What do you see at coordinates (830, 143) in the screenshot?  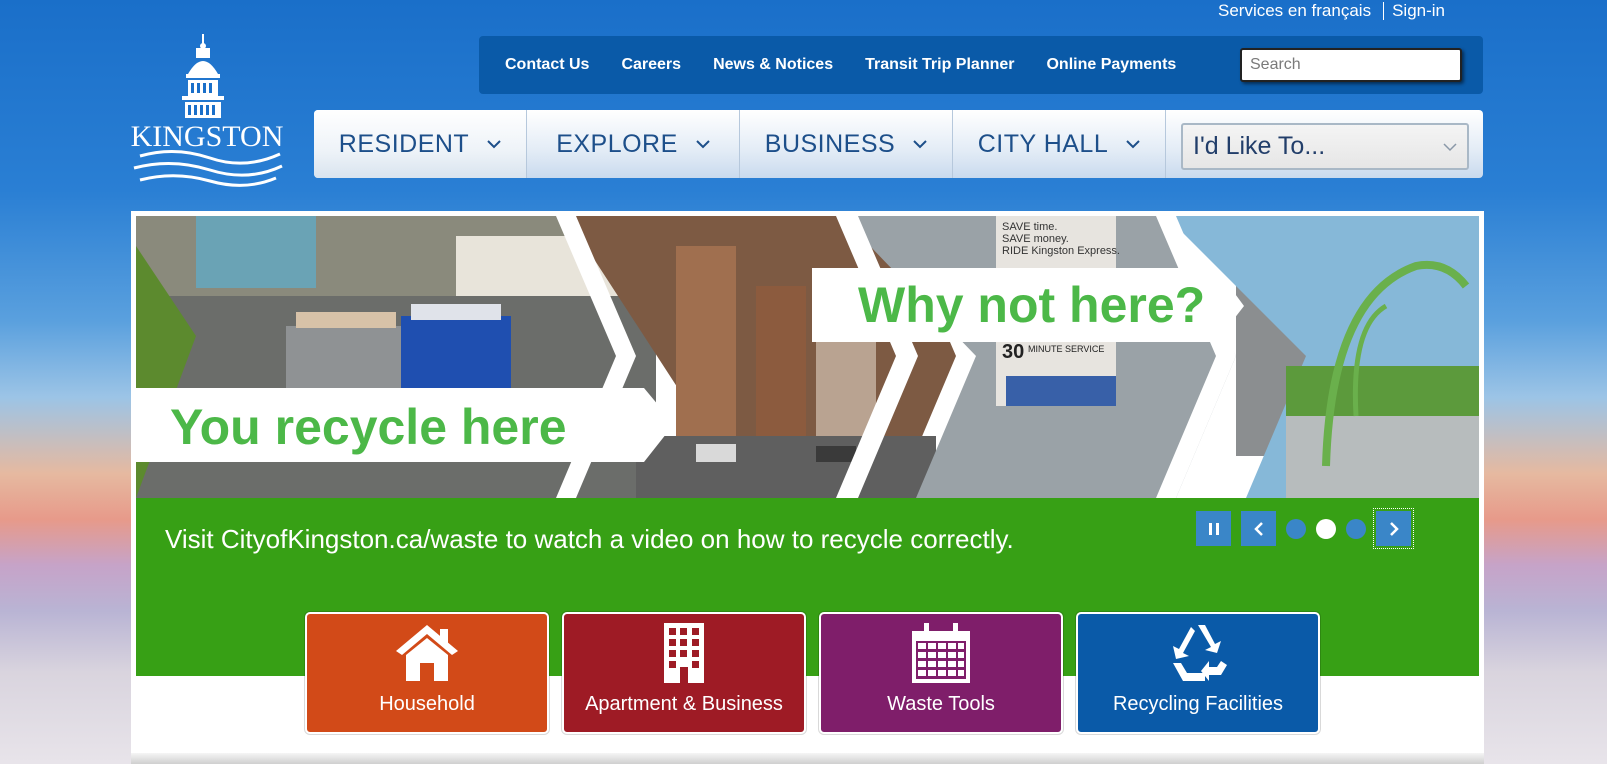 I see `tab-label: BUSINESS` at bounding box center [830, 143].